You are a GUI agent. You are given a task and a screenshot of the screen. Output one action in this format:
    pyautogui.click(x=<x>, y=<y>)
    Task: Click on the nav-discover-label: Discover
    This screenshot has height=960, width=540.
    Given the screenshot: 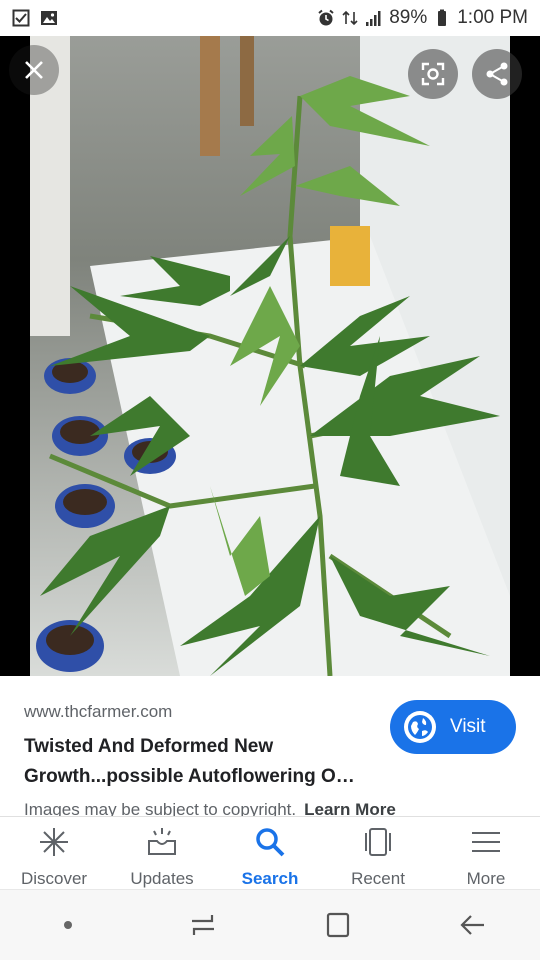 What is the action you would take?
    pyautogui.click(x=54, y=878)
    